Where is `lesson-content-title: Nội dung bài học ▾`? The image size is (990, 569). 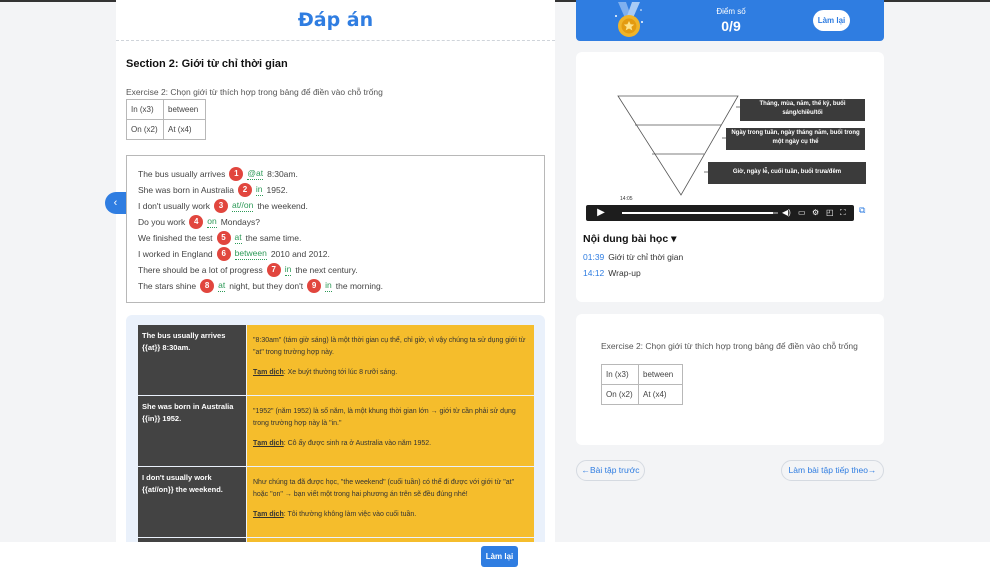
lesson-content-title: Nội dung bài học ▾ is located at coordinates (629, 239).